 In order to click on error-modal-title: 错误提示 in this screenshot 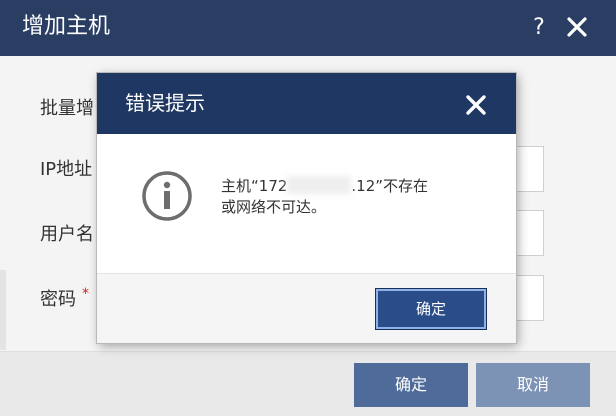, I will do `click(165, 103)`.